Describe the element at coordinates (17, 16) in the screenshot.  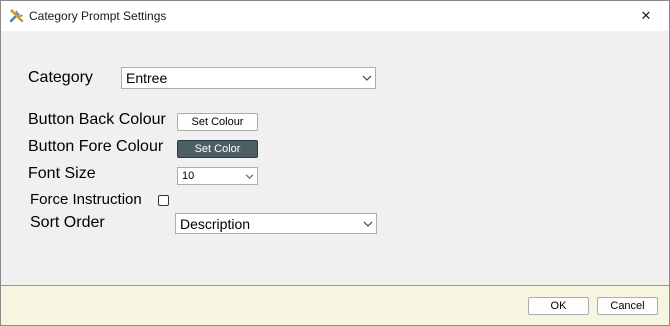
I see `tools-icon` at that location.